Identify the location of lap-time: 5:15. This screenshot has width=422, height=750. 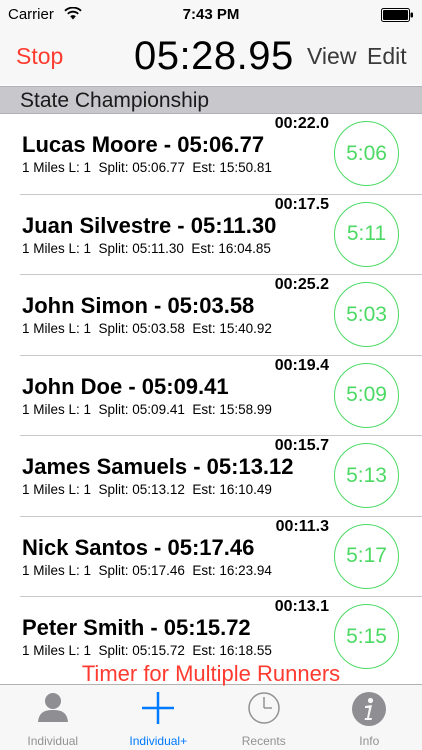
(366, 636).